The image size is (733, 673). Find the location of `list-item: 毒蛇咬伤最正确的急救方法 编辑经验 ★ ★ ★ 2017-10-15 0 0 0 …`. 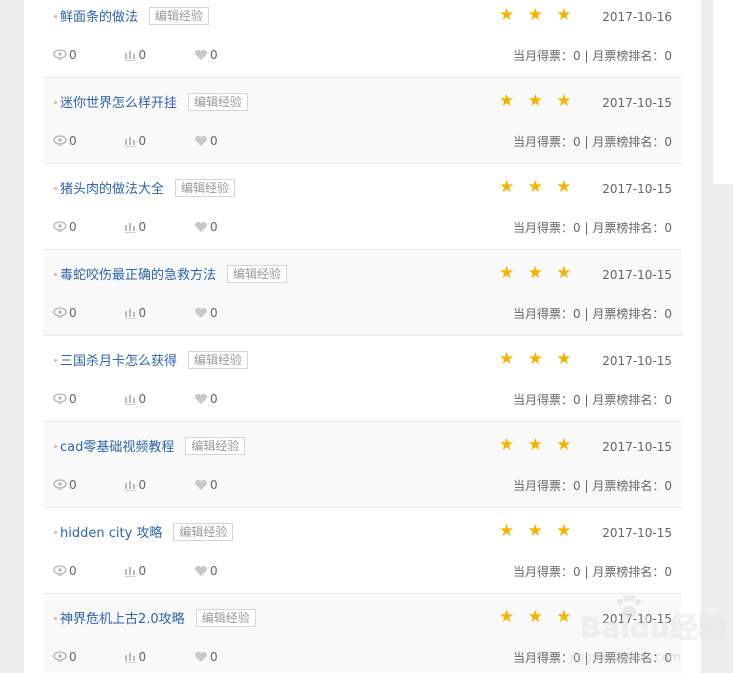

list-item: 毒蛇咬伤最正确的急救方法 编辑经验 ★ ★ ★ 2017-10-15 0 0 0 … is located at coordinates (362, 293).